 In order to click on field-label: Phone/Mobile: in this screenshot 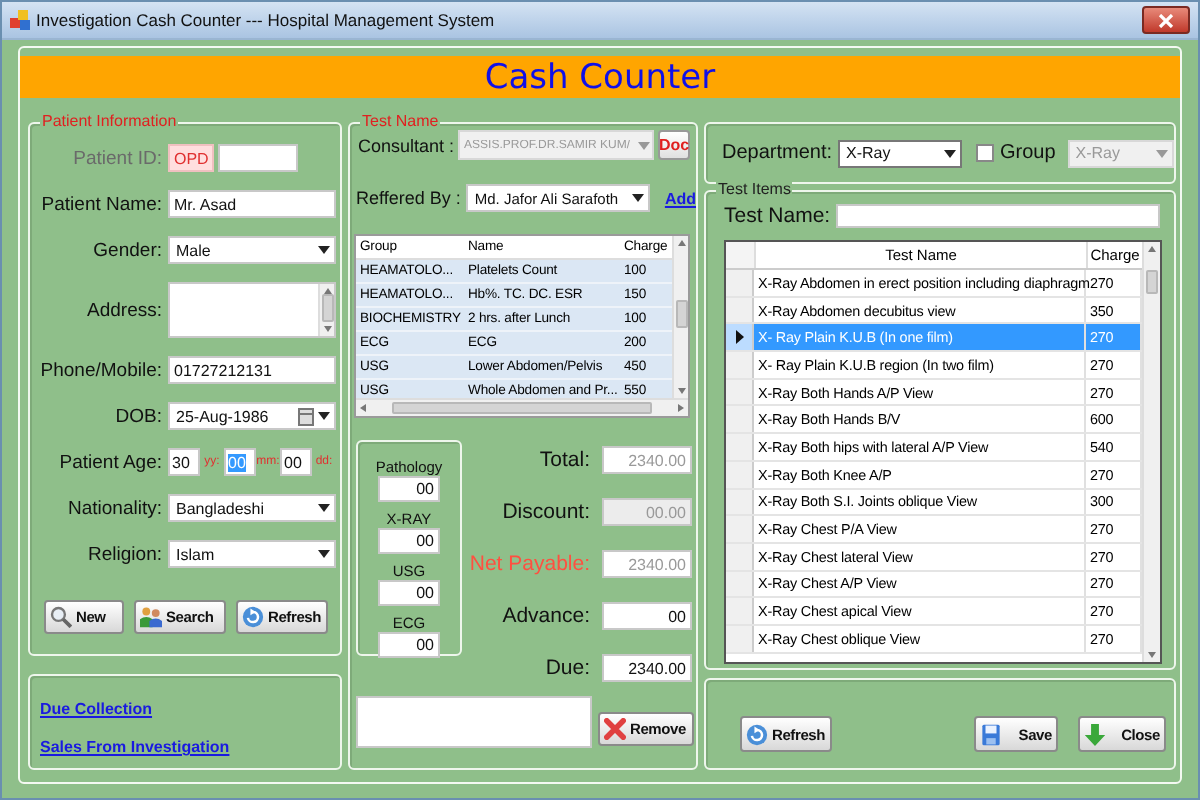, I will do `click(100, 370)`.